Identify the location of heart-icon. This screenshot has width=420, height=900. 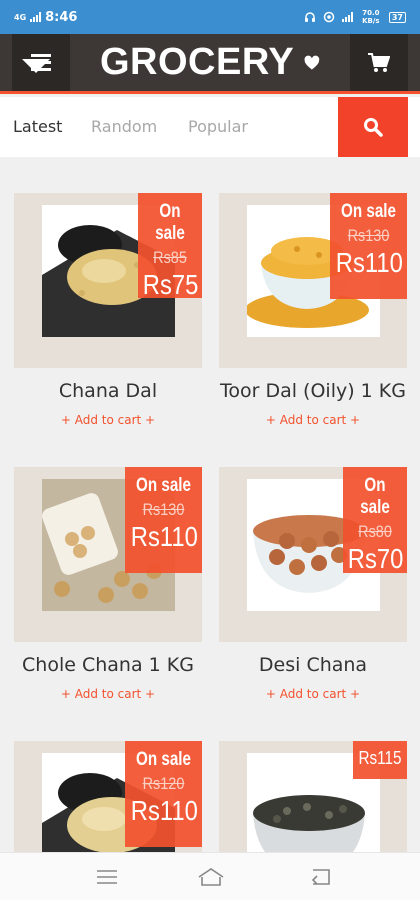
(312, 62).